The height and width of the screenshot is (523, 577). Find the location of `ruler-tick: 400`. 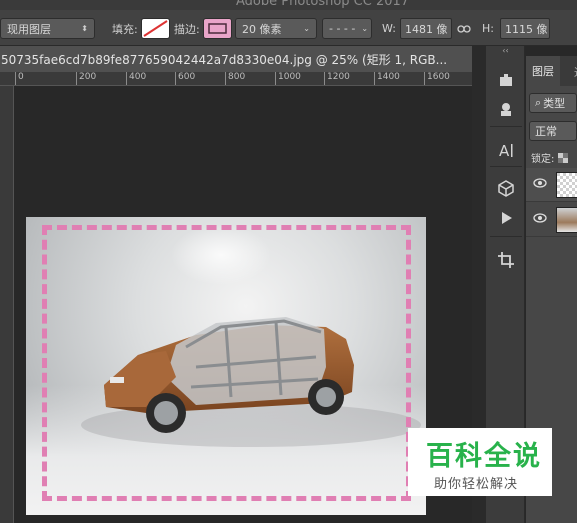

ruler-tick: 400 is located at coordinates (136, 78).